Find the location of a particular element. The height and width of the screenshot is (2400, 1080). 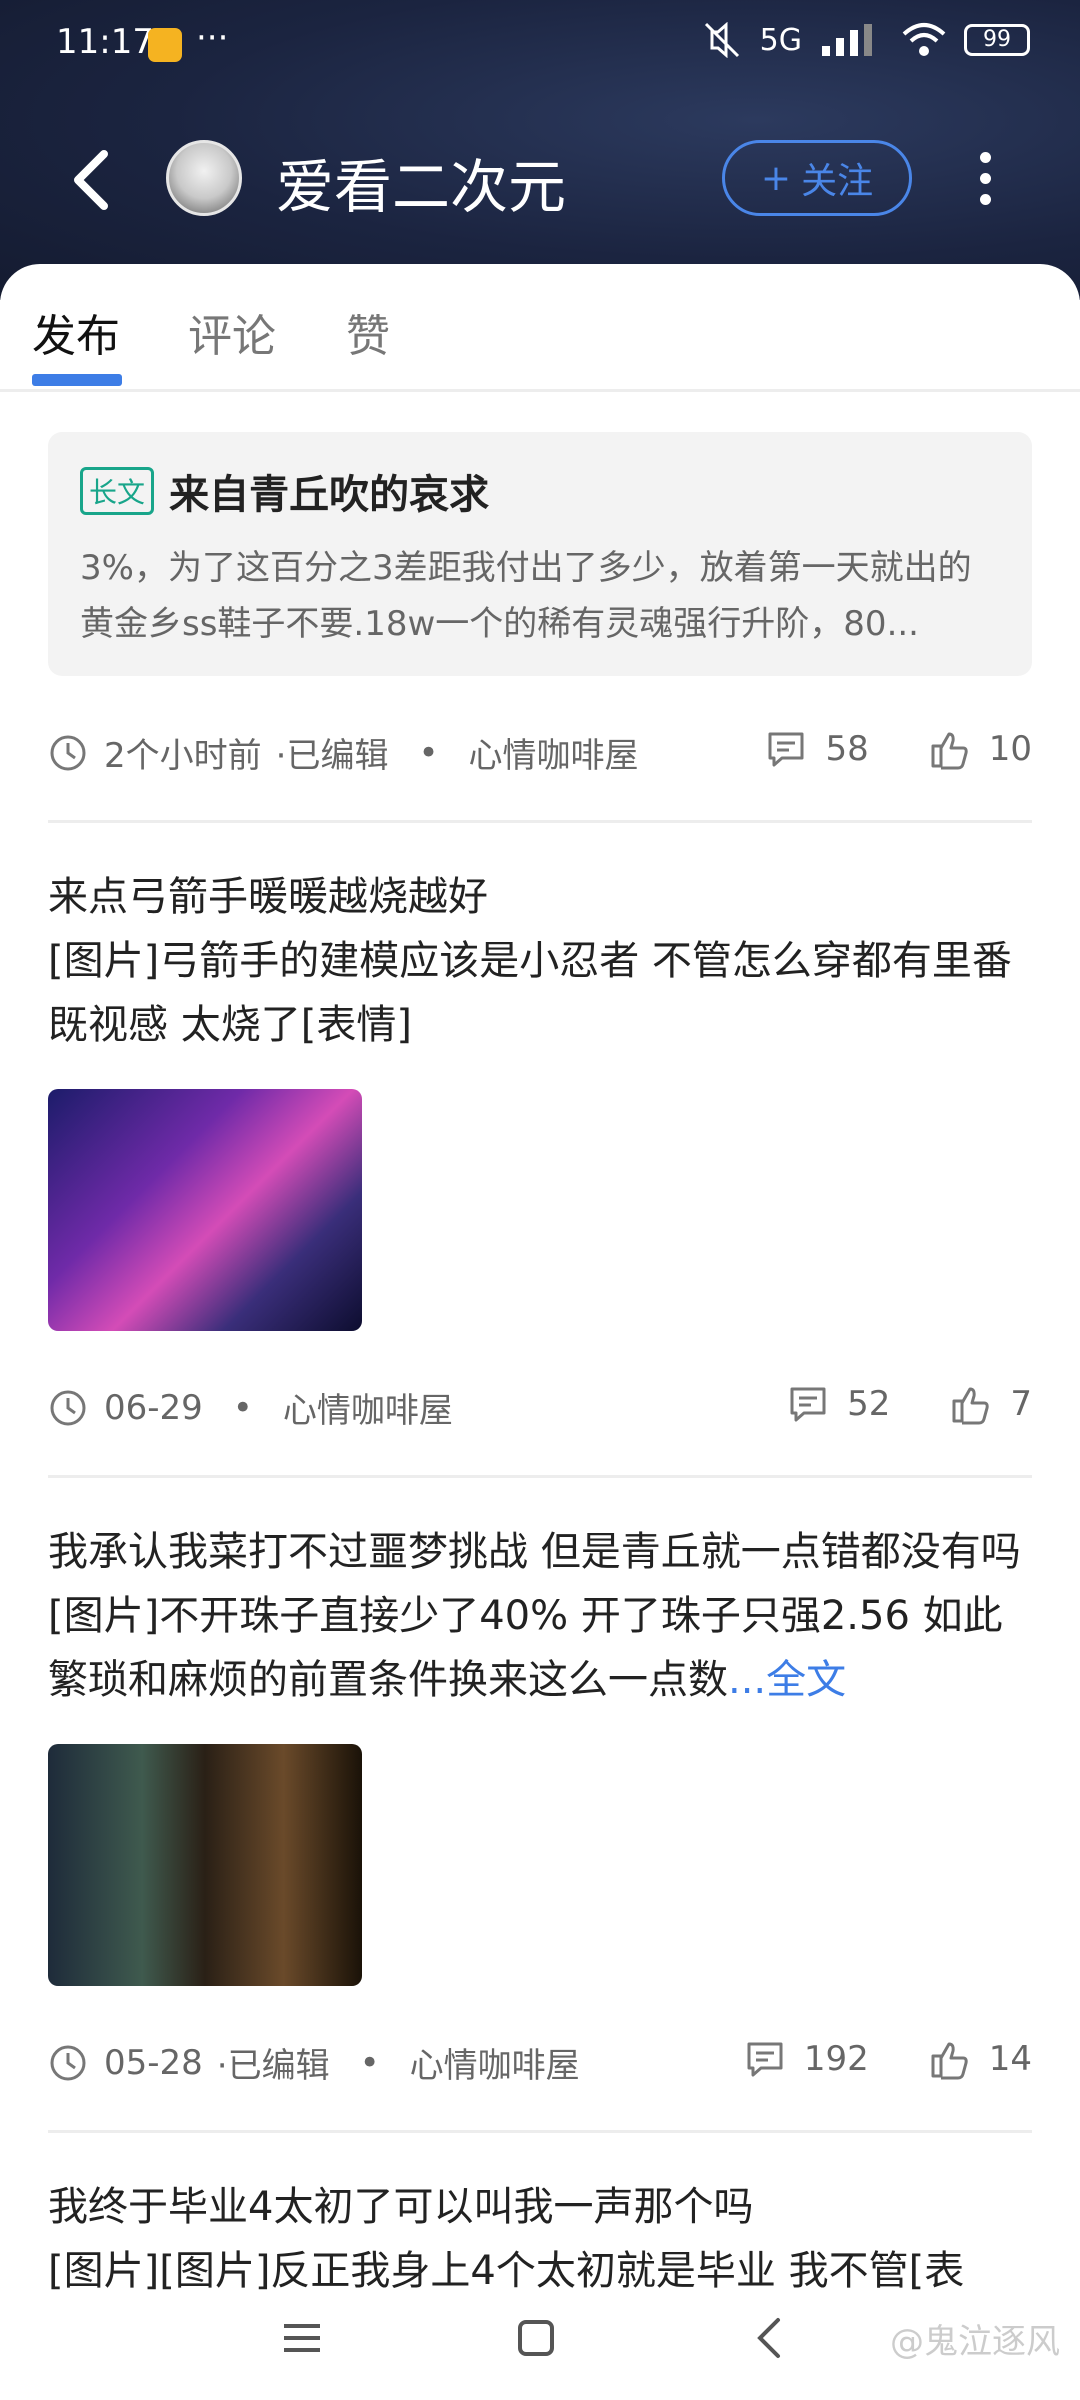

more-options-icon is located at coordinates (985, 179).